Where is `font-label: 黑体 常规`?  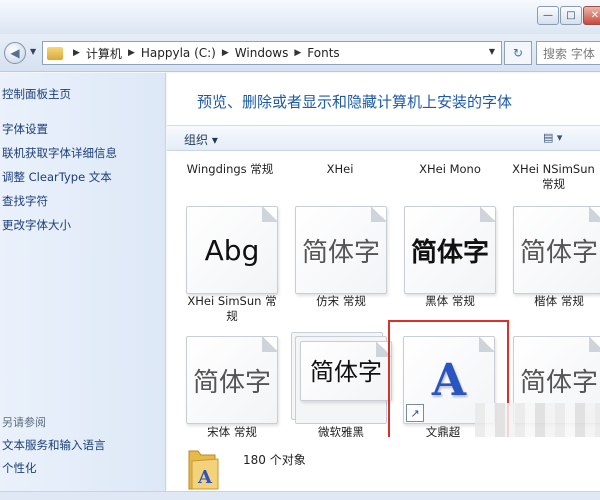
font-label: 黑体 常规 is located at coordinates (450, 301).